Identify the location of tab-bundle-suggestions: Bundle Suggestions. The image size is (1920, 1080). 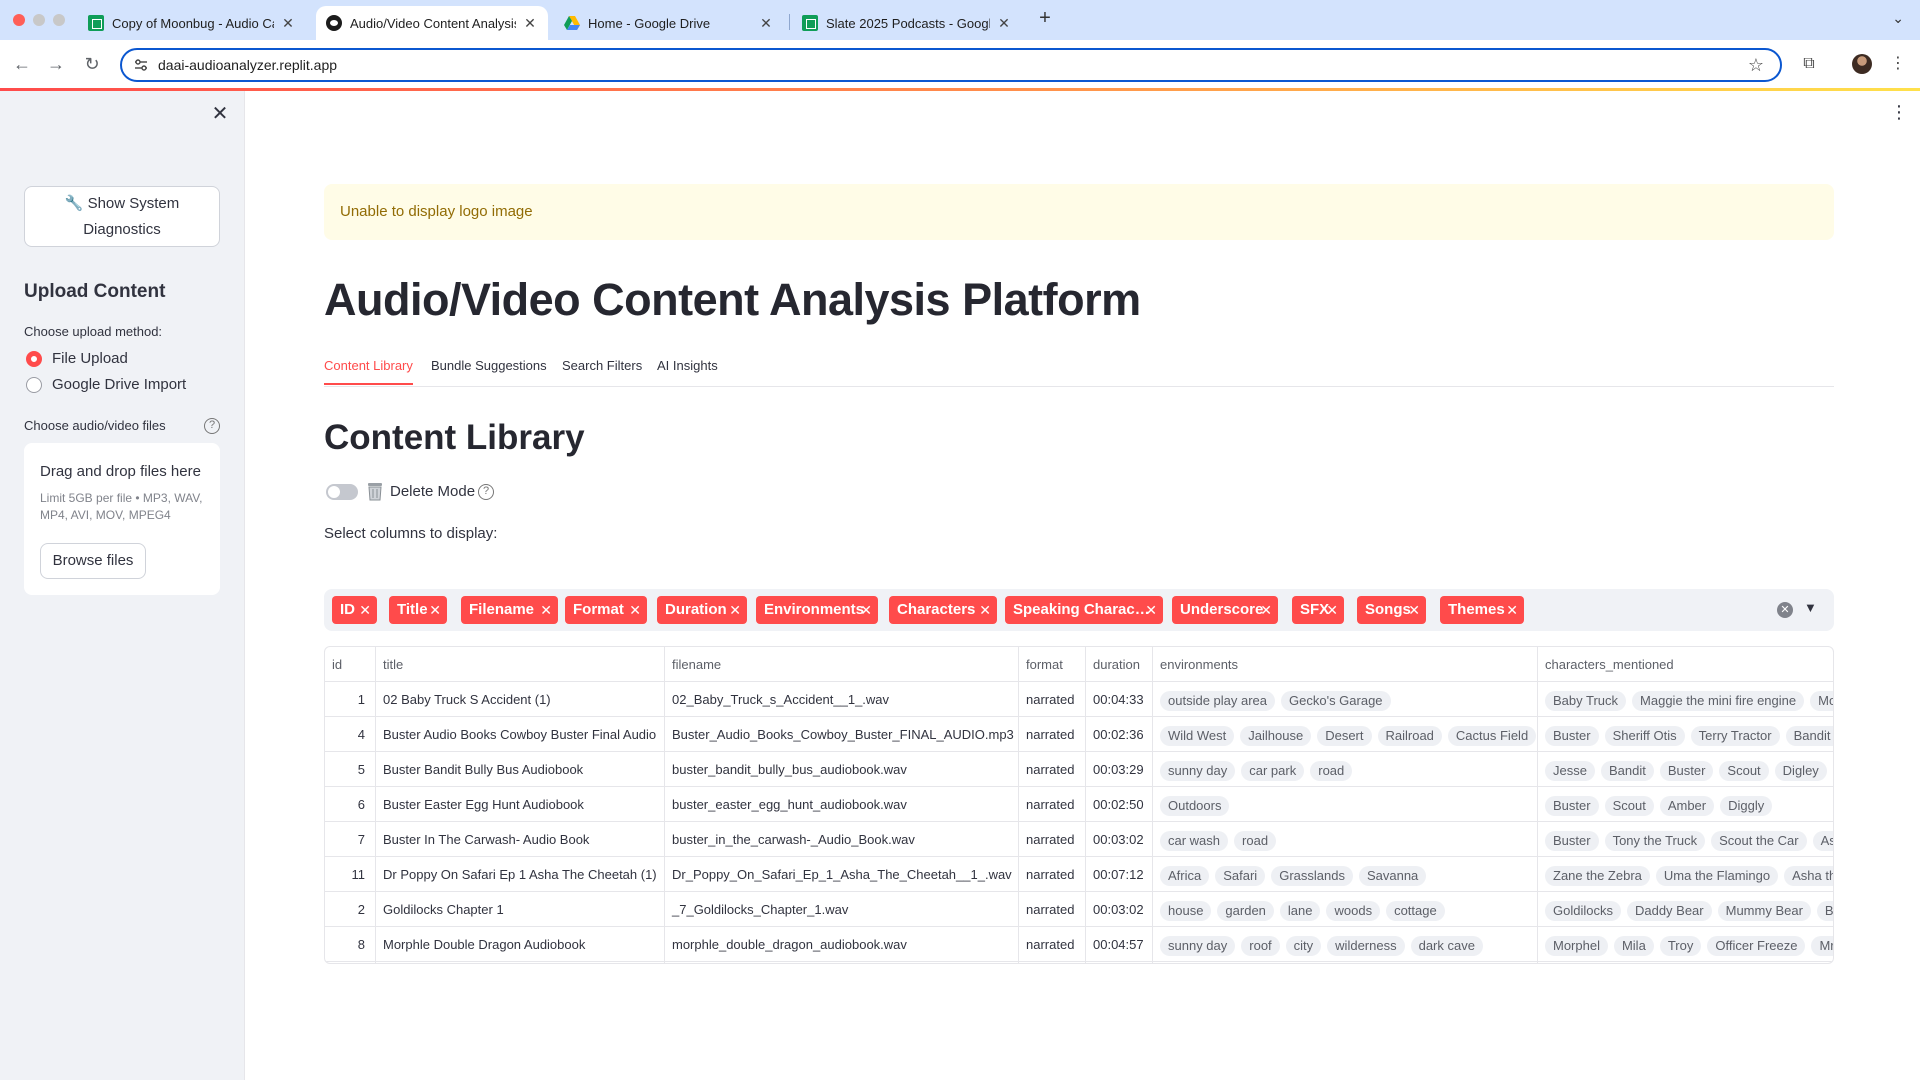
(489, 370).